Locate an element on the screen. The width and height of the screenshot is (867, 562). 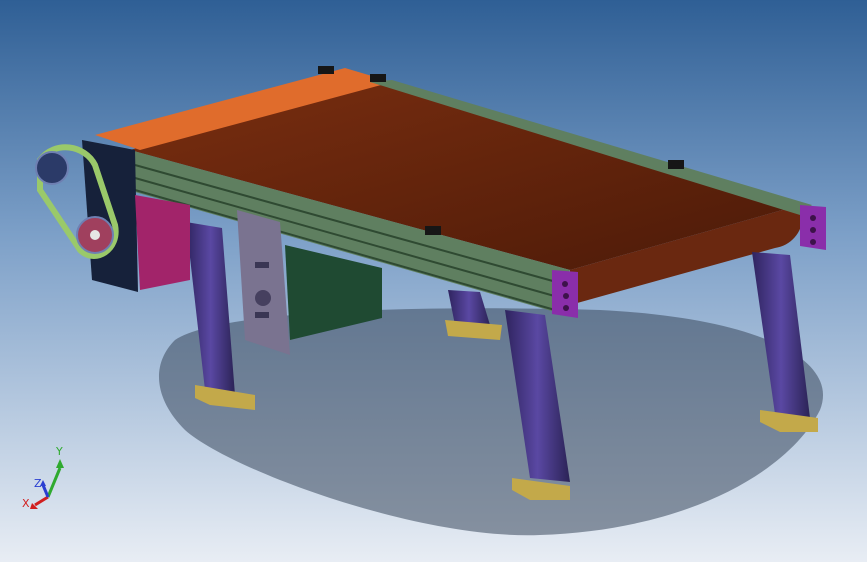
drive-housing is located at coordinates (162, 242).